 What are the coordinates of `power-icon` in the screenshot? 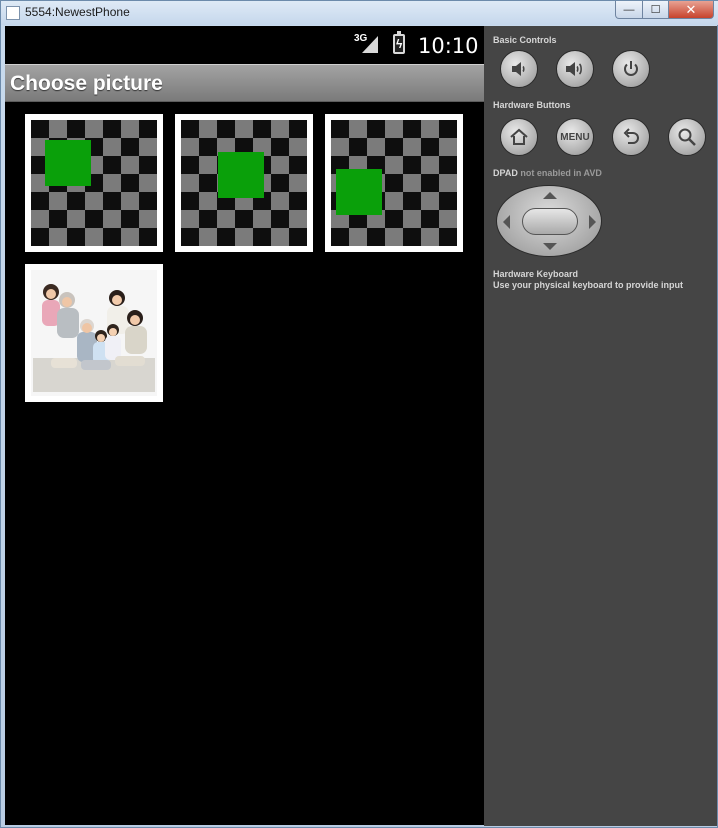 It's located at (631, 68).